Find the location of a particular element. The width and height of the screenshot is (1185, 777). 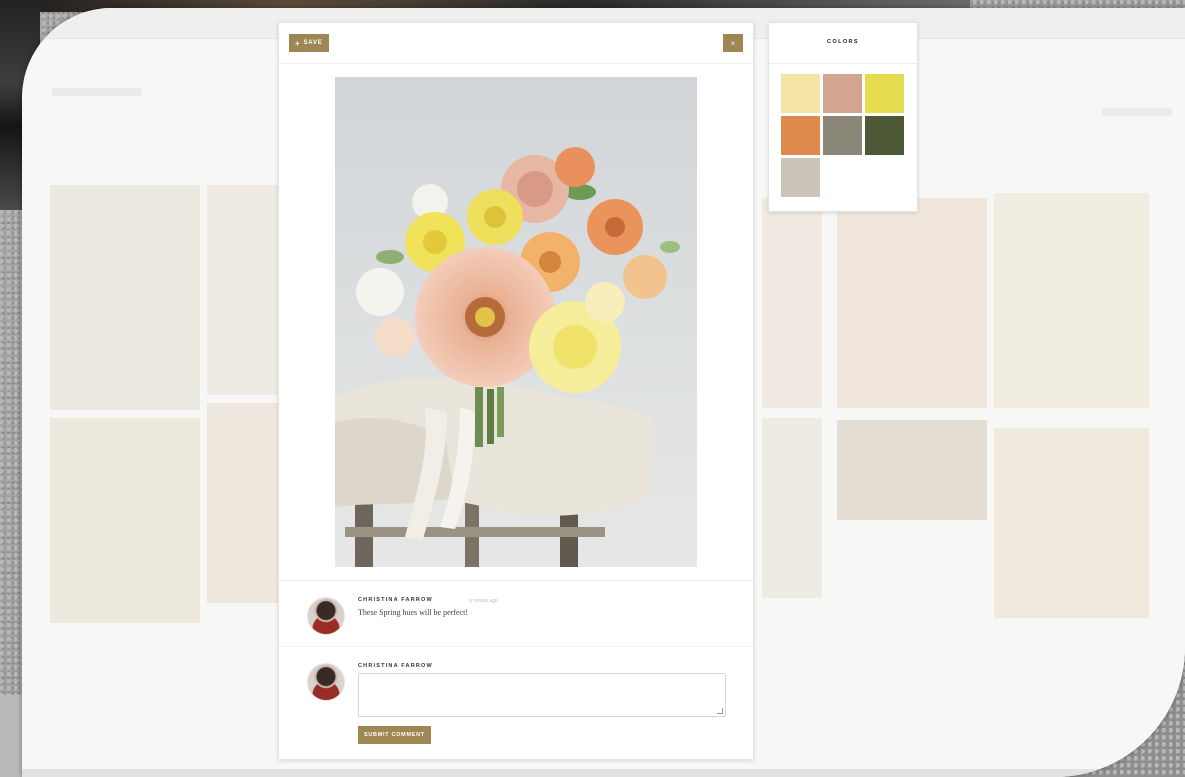

comment-form-author: CHRISTINA FARROW is located at coordinates (395, 666).